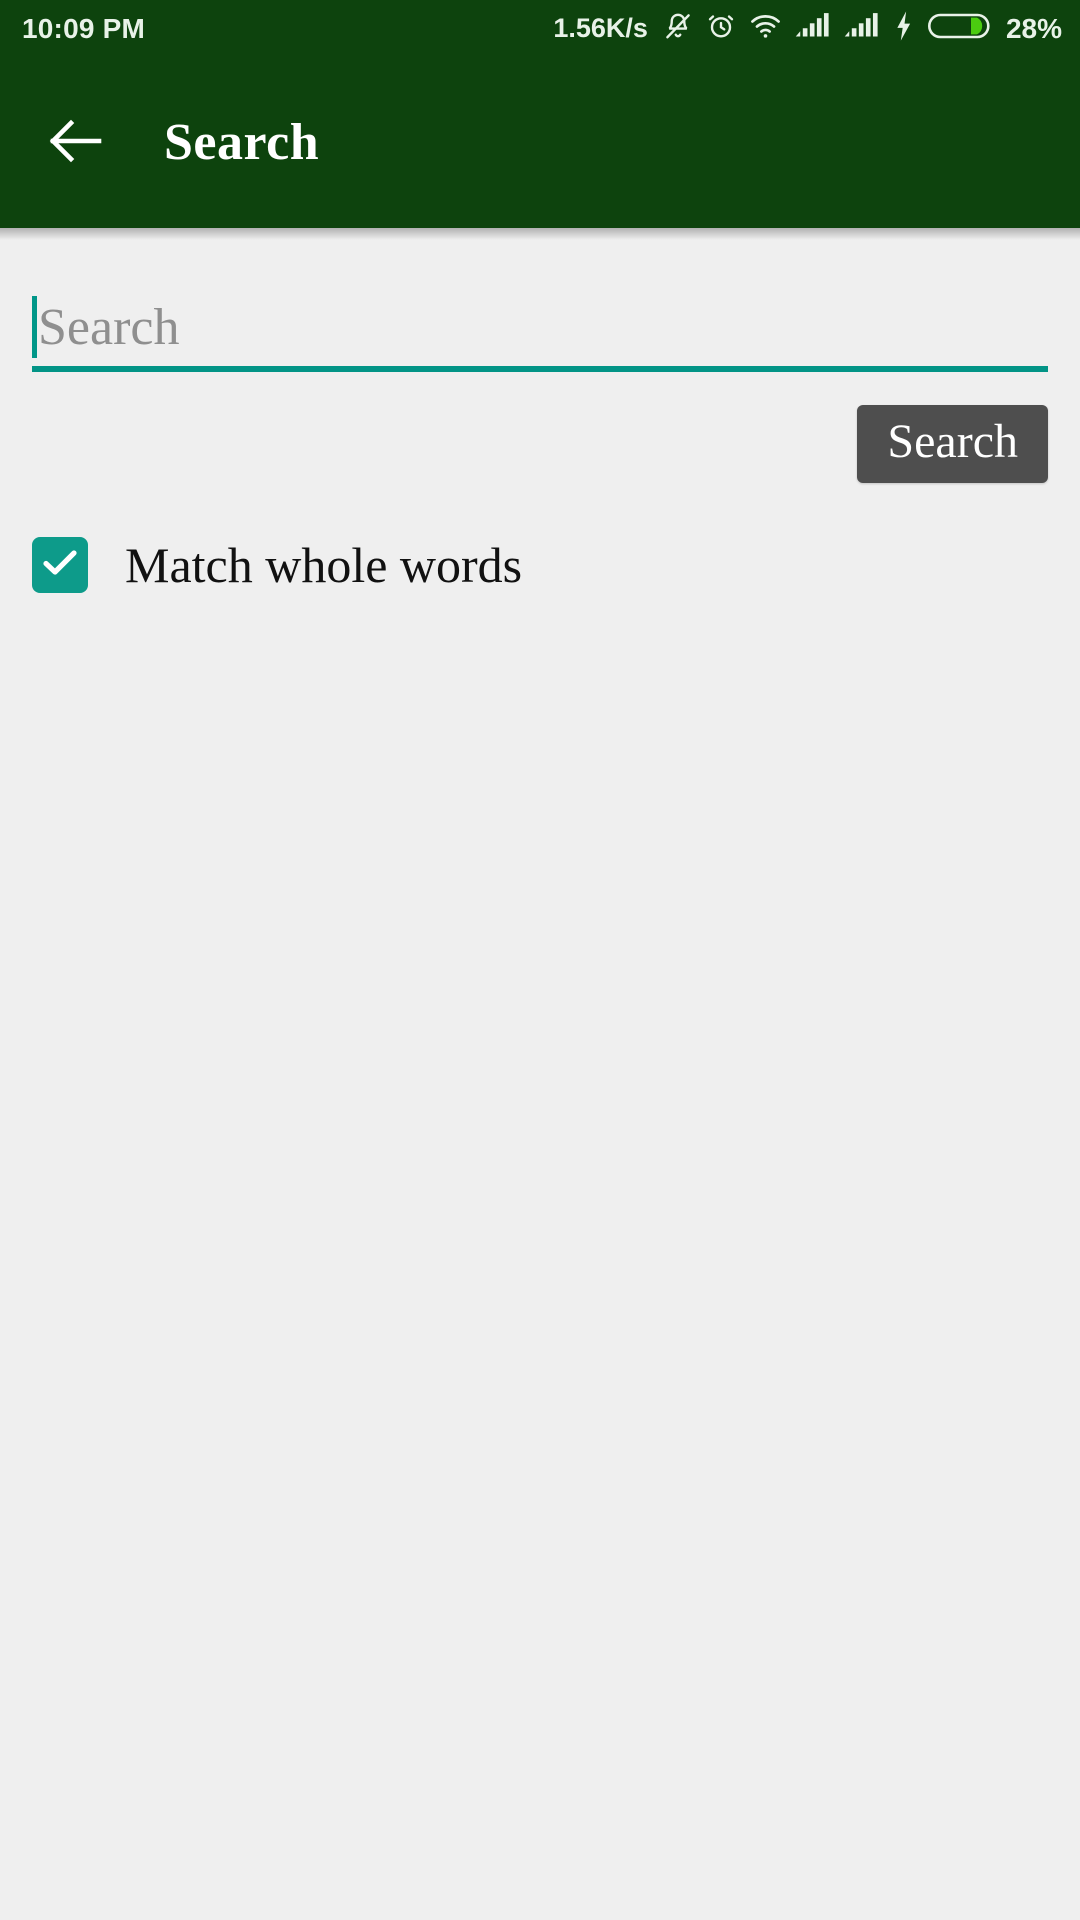 The height and width of the screenshot is (1920, 1080). Describe the element at coordinates (540, 148) in the screenshot. I see `app-bar: Search` at that location.